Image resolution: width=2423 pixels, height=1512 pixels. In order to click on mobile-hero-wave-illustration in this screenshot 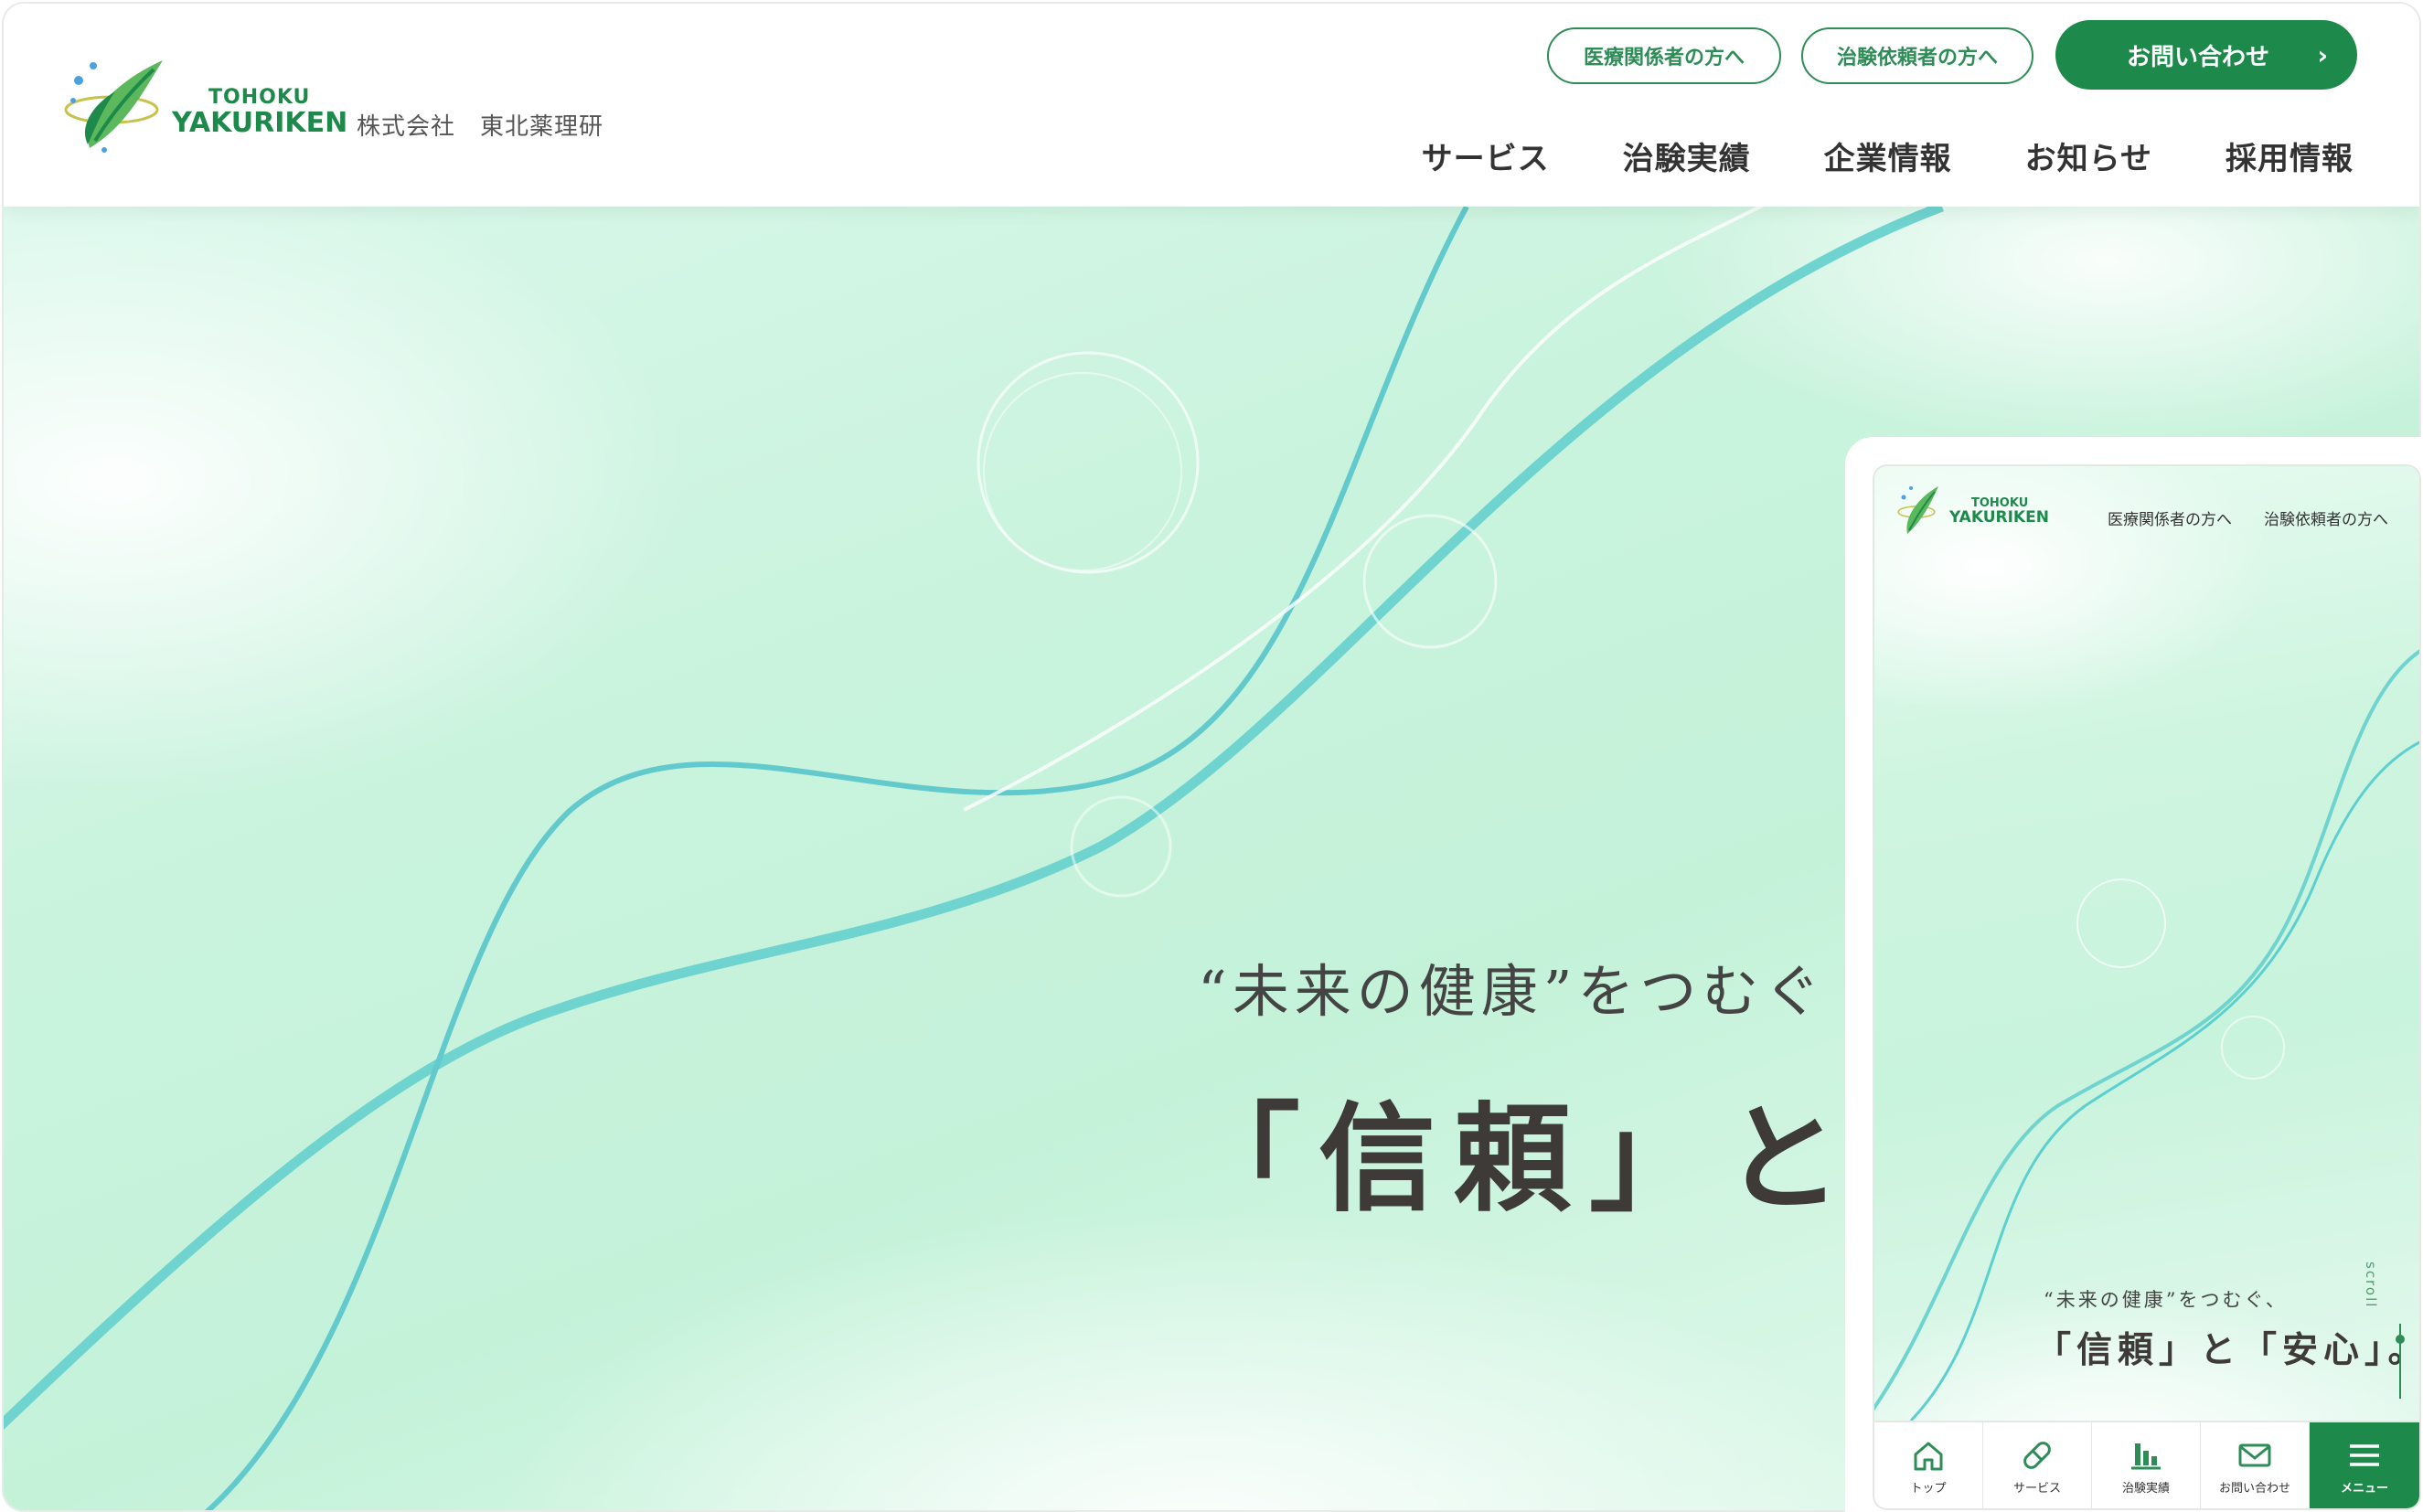, I will do `click(2146, 1035)`.